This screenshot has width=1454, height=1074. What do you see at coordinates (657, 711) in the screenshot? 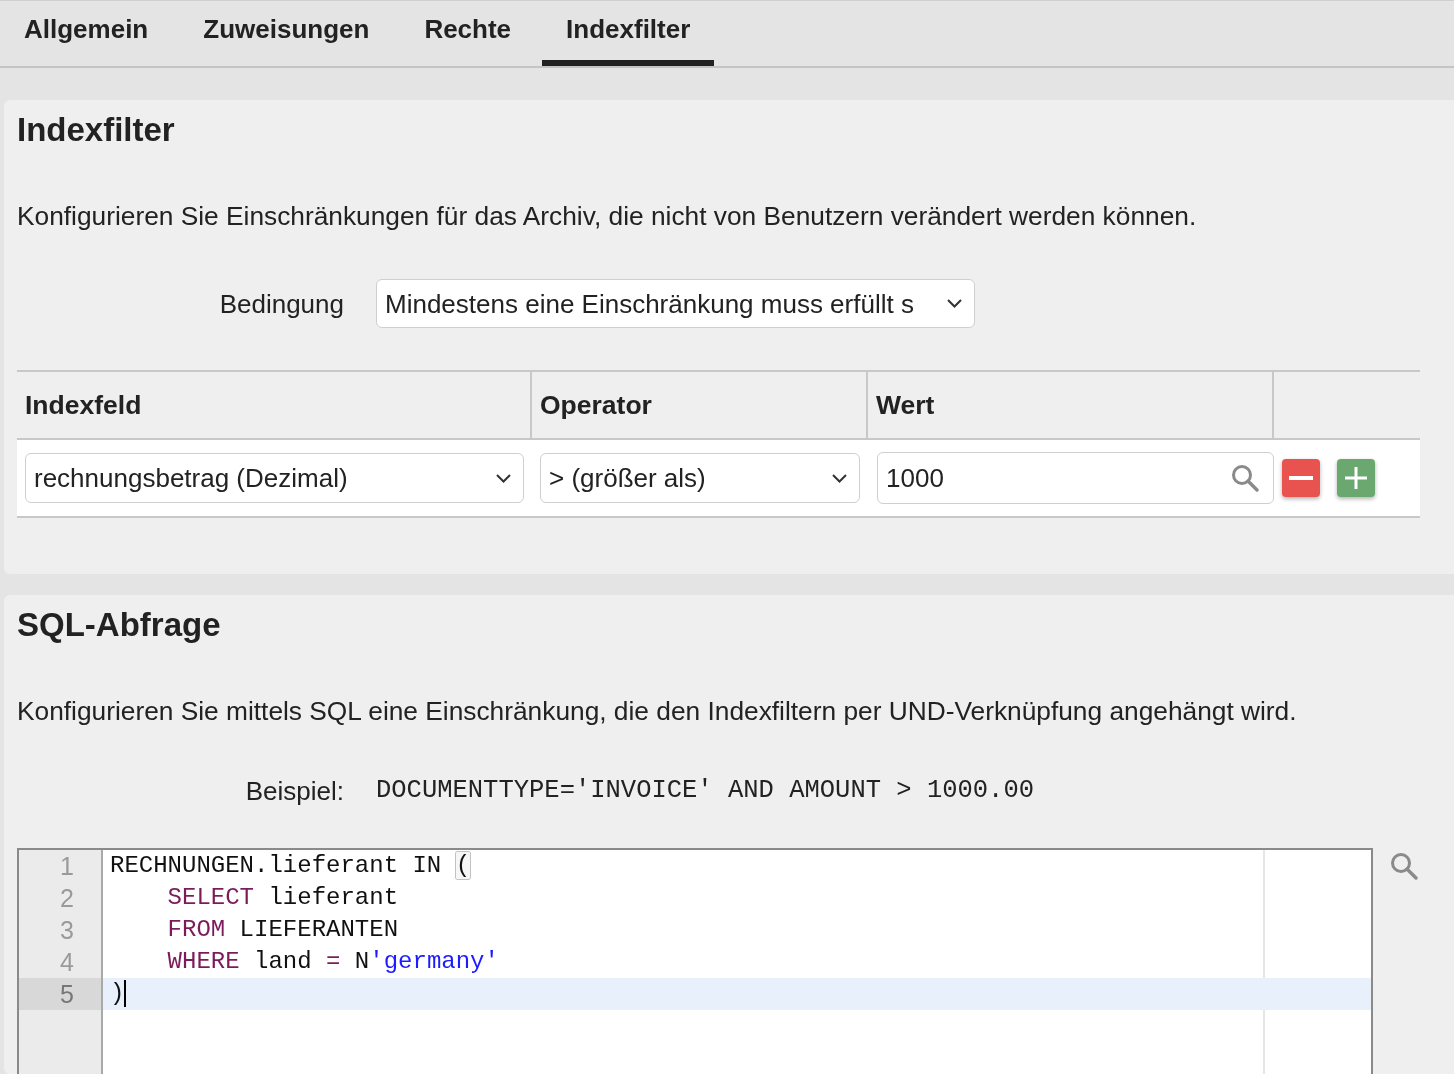
I see `section-description: Konfigurieren Sie mittels SQL eine Einschränkung, die den Indexfiltern per UND-Verknüpfung angehängt wird.` at bounding box center [657, 711].